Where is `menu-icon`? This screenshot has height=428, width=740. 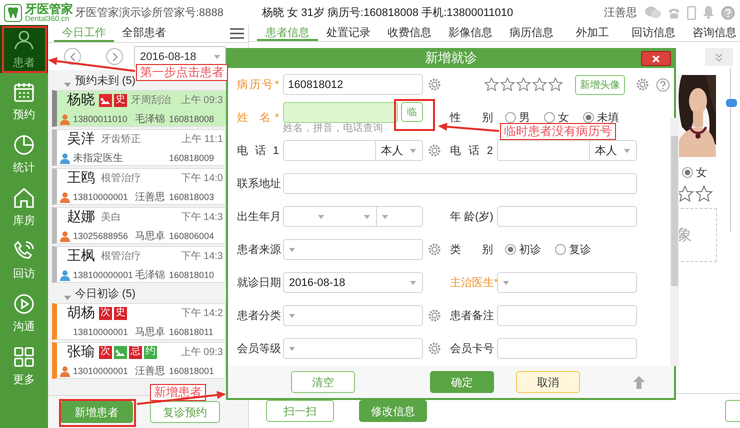
menu-icon is located at coordinates (237, 33).